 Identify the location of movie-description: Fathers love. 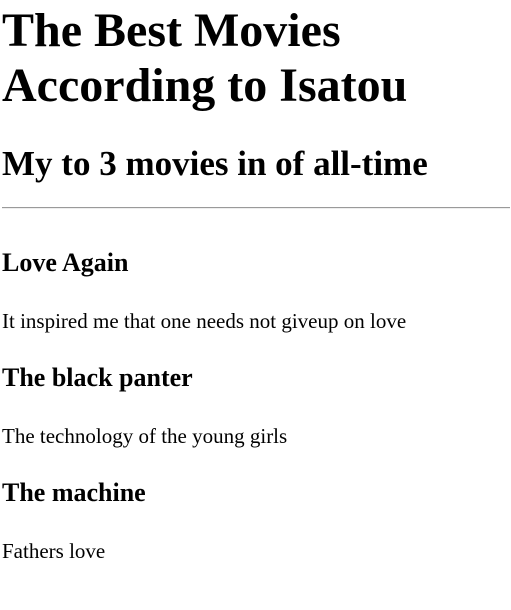
(54, 551).